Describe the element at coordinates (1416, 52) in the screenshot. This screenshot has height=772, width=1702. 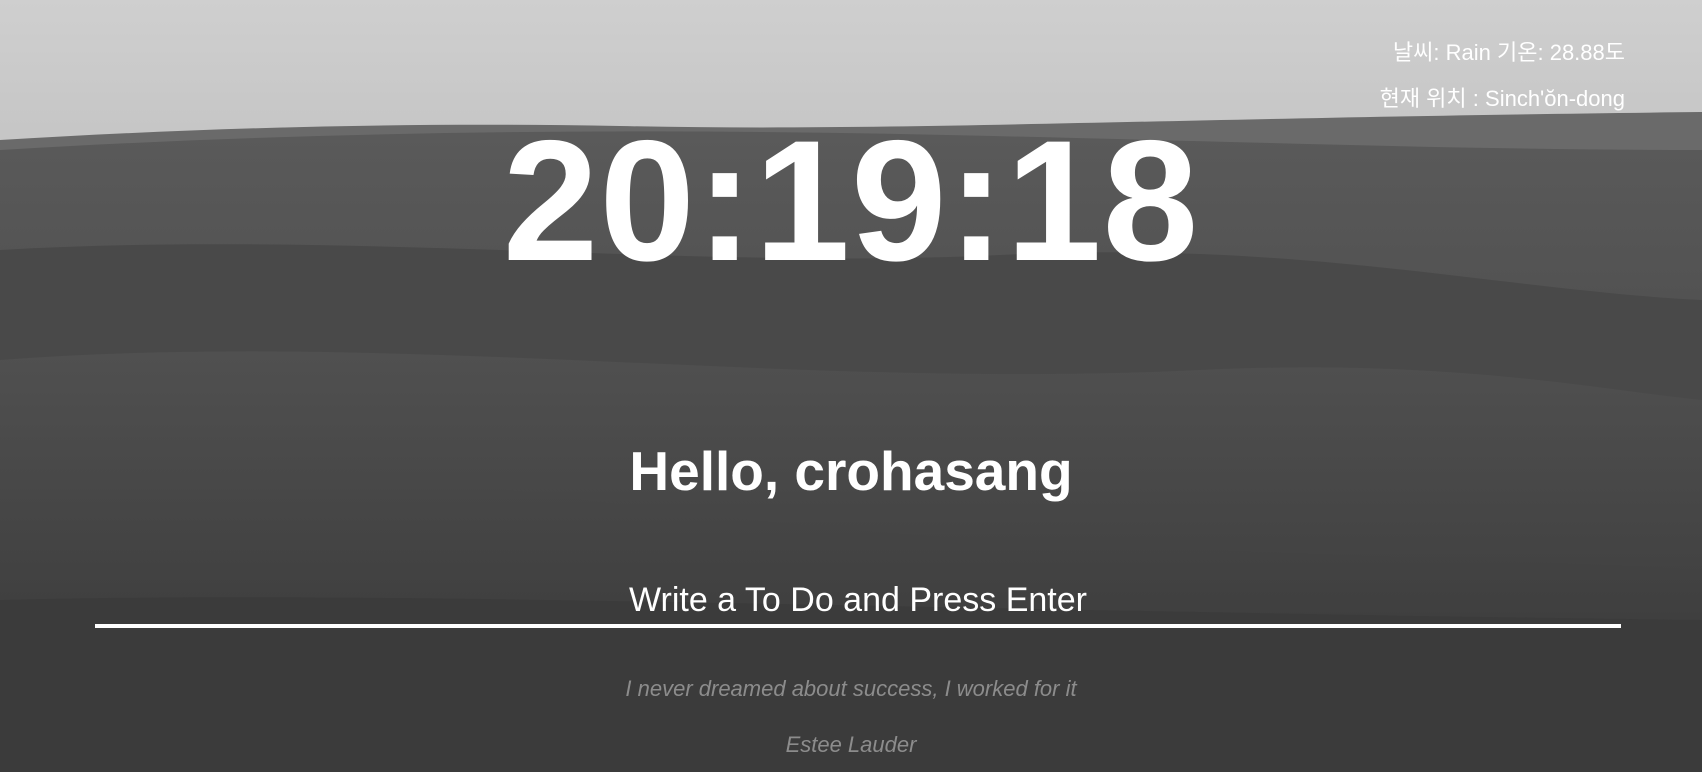
I see `weather-label: 날씨:` at that location.